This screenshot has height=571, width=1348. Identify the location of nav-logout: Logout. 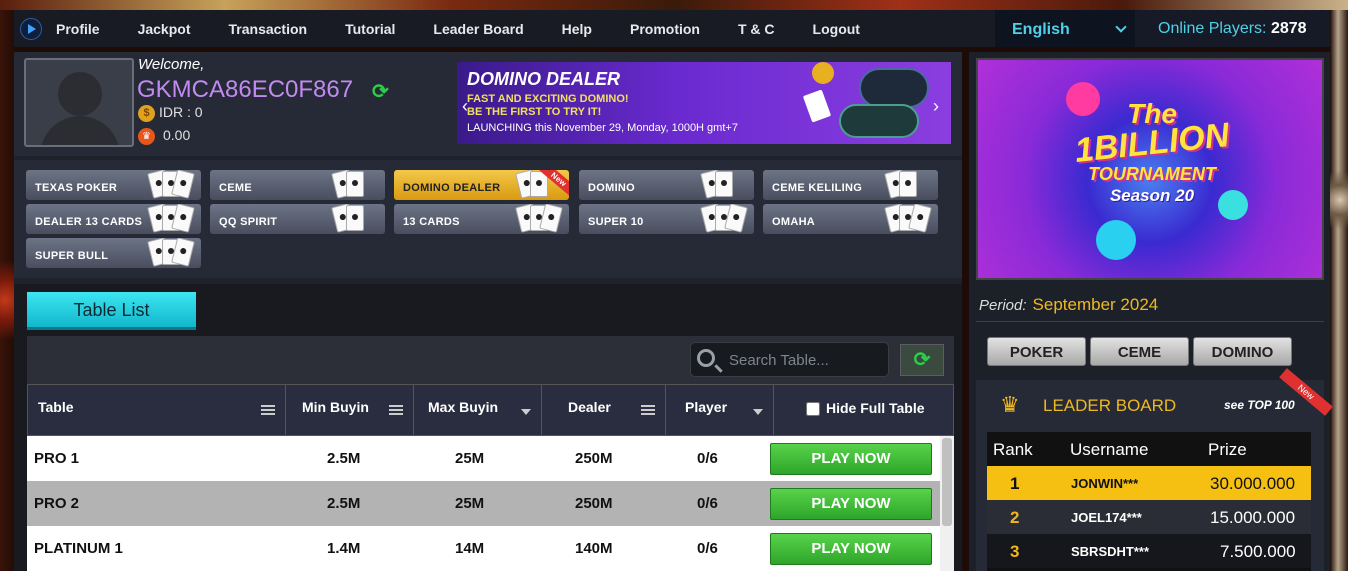
(836, 29).